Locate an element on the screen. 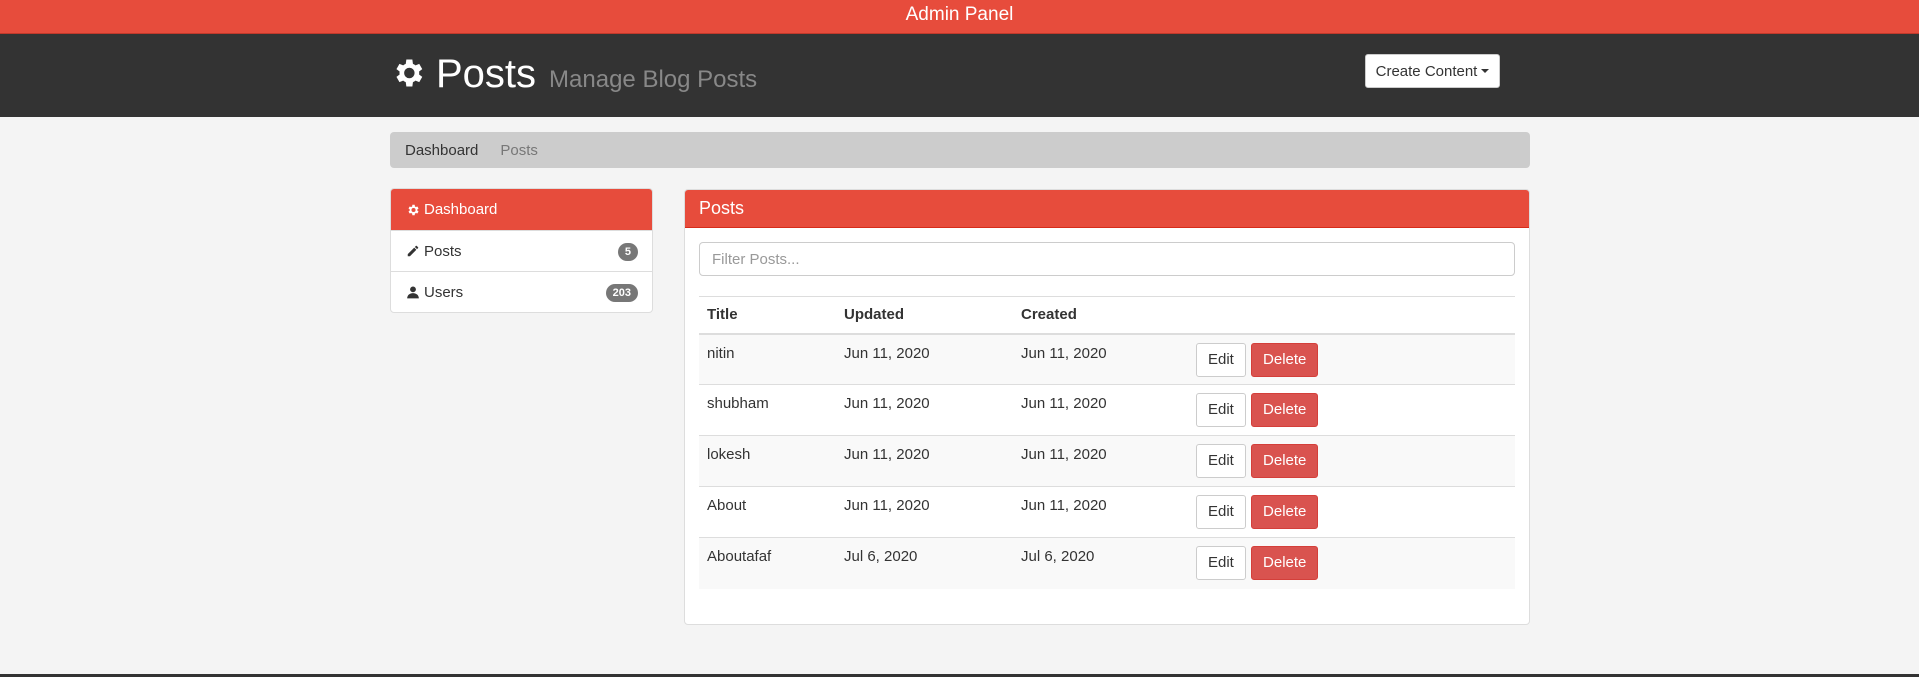 Image resolution: width=1919 pixels, height=677 pixels. page-header: Posts Manage Blog Posts Create Content is located at coordinates (959, 75).